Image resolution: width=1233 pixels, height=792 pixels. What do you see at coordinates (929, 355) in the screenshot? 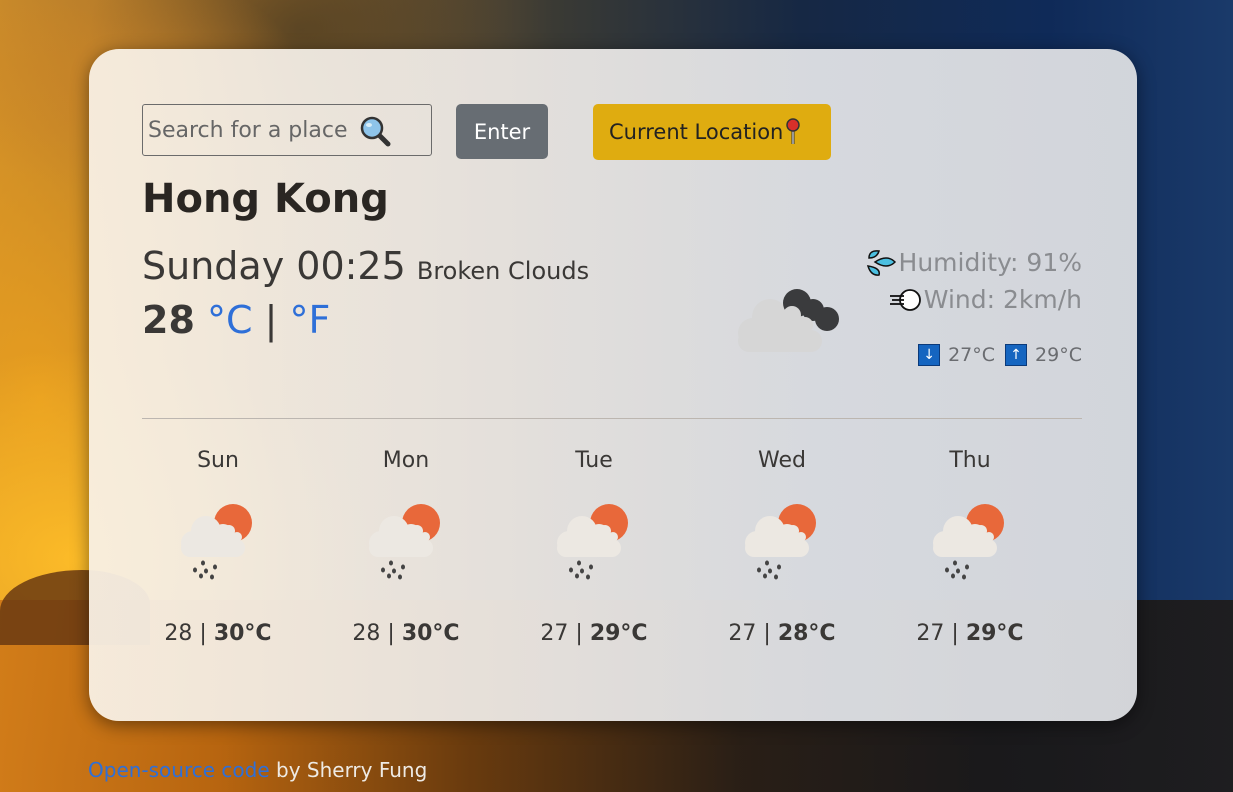
I see `down-arrow-icon: ↓` at bounding box center [929, 355].